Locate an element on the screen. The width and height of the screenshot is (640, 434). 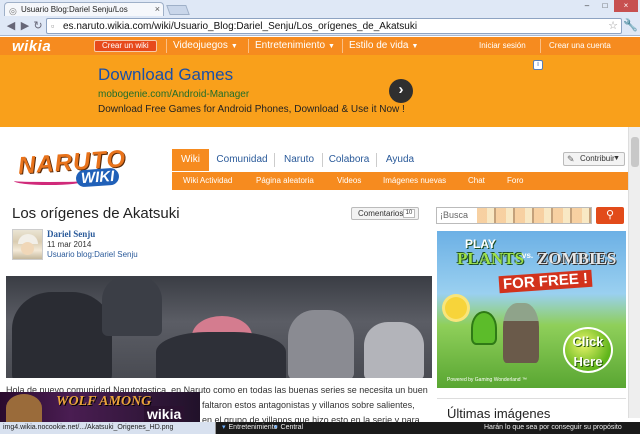
tab-close-icon: × is located at coordinates (157, 9).